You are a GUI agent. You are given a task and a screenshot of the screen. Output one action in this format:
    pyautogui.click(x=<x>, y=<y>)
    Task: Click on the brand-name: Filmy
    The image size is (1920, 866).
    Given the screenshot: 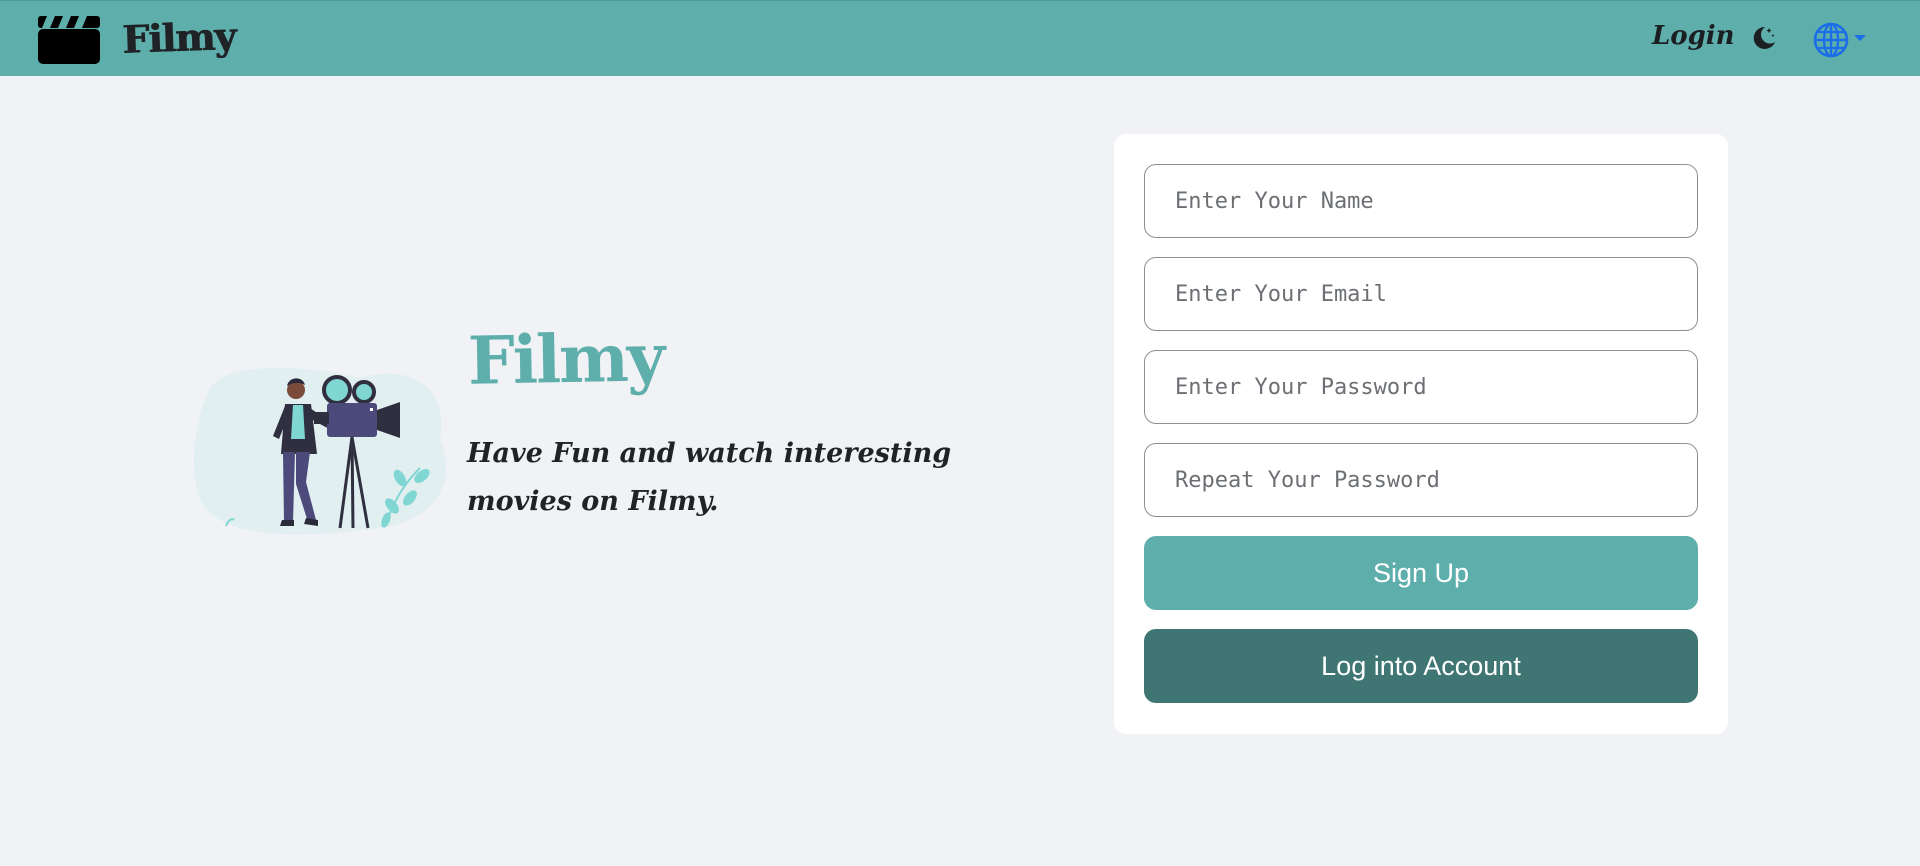 What is the action you would take?
    pyautogui.click(x=178, y=37)
    